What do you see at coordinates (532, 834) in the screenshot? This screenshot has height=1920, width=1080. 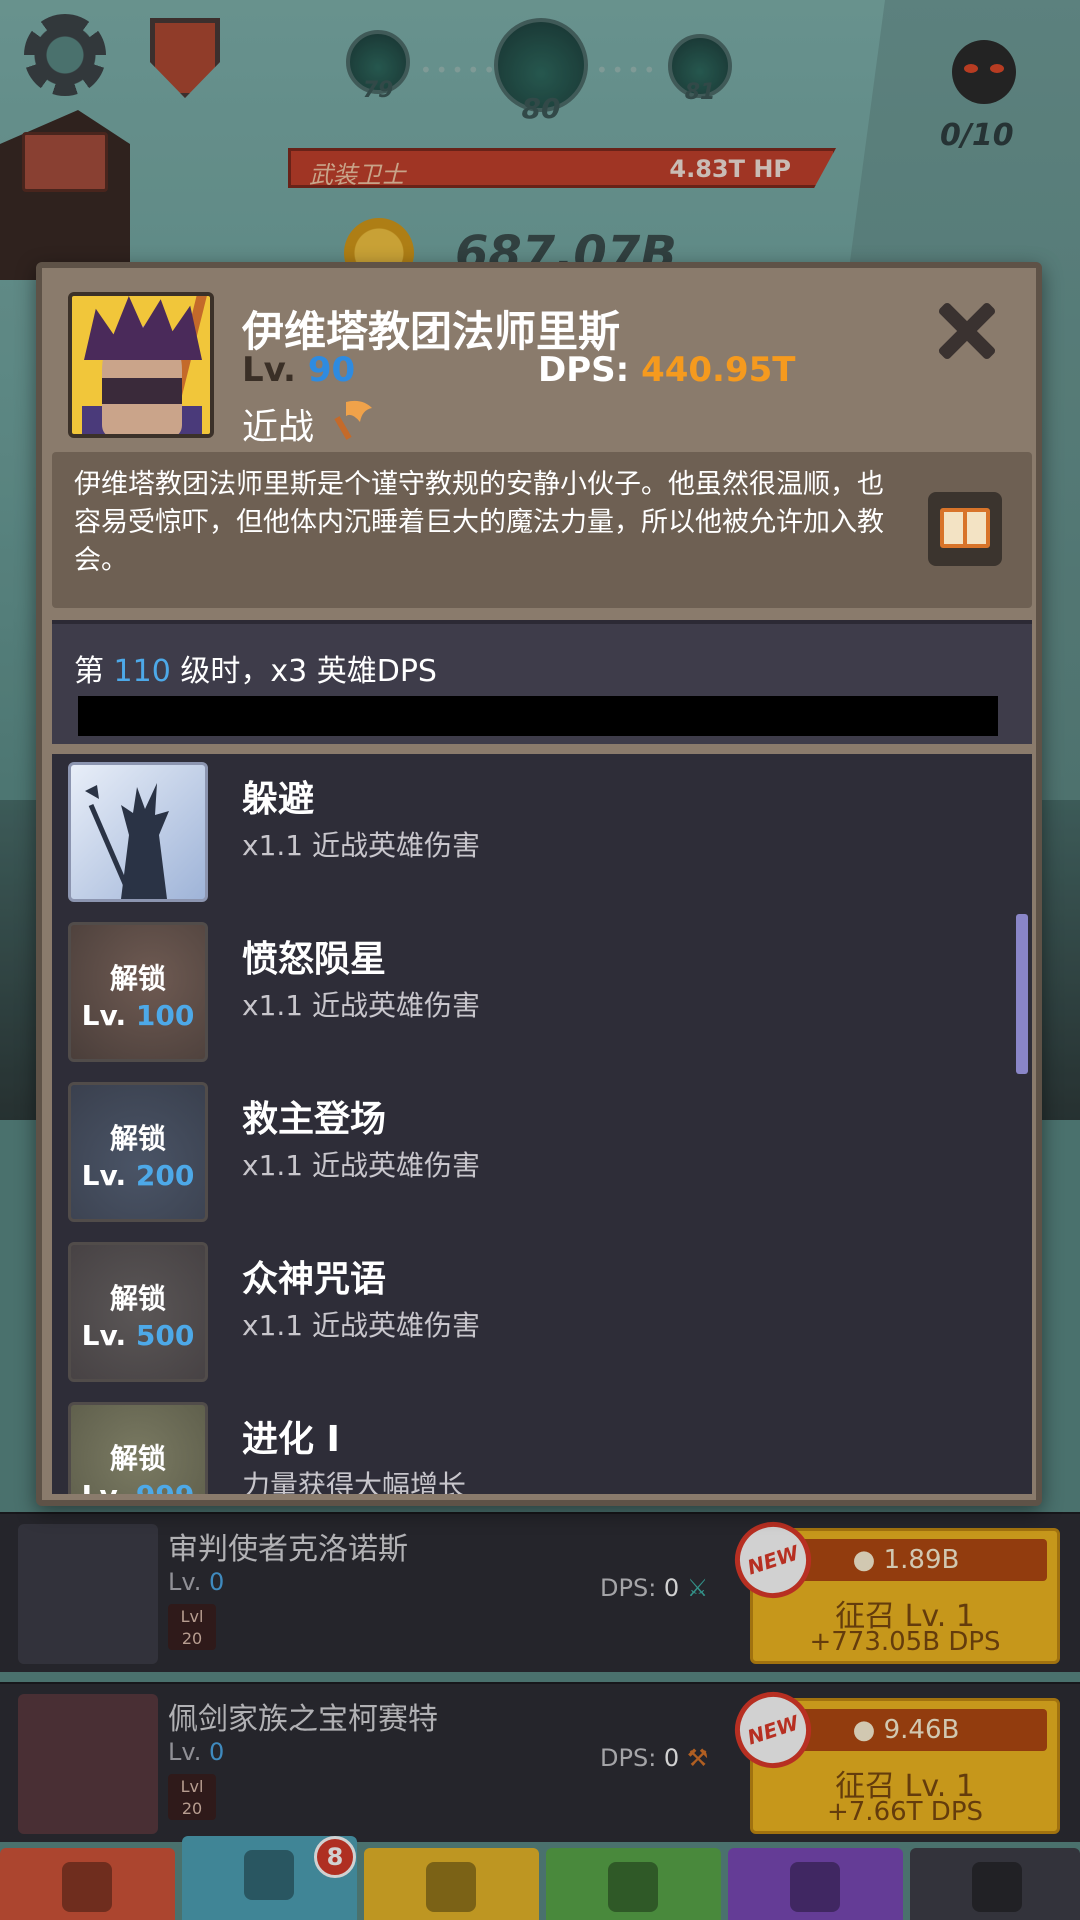 I see `skill-row: 躲避 x1.1 近战英雄伤害` at bounding box center [532, 834].